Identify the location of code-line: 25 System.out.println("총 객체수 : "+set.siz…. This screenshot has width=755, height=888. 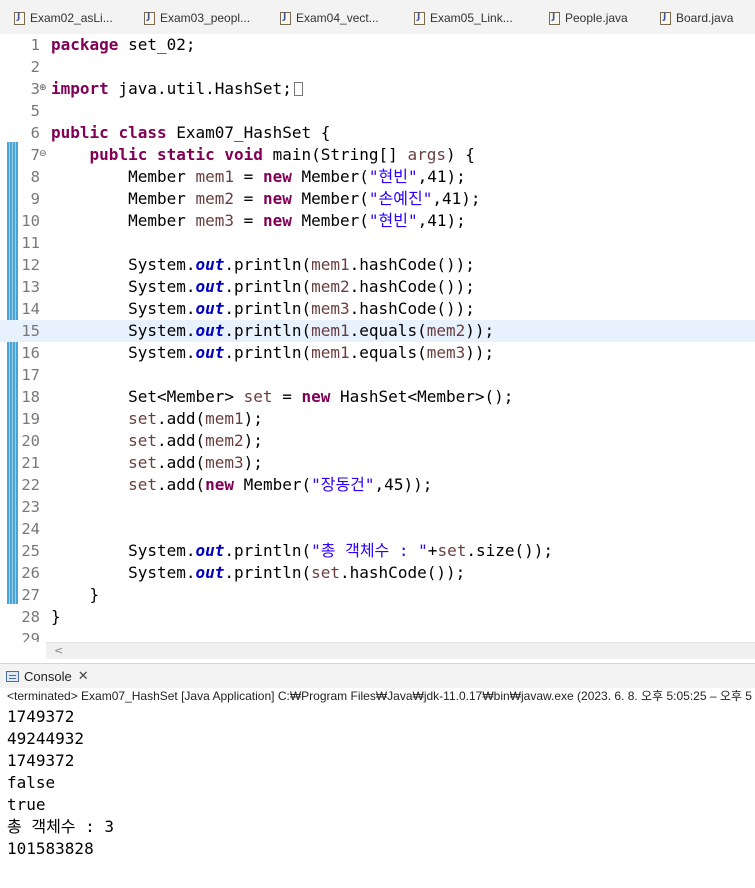
(377, 551).